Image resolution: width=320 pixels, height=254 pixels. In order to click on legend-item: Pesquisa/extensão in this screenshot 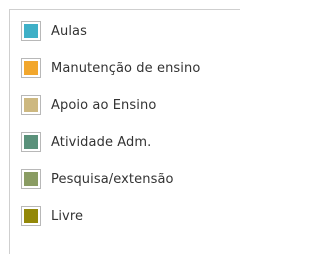, I will do `click(97, 179)`.